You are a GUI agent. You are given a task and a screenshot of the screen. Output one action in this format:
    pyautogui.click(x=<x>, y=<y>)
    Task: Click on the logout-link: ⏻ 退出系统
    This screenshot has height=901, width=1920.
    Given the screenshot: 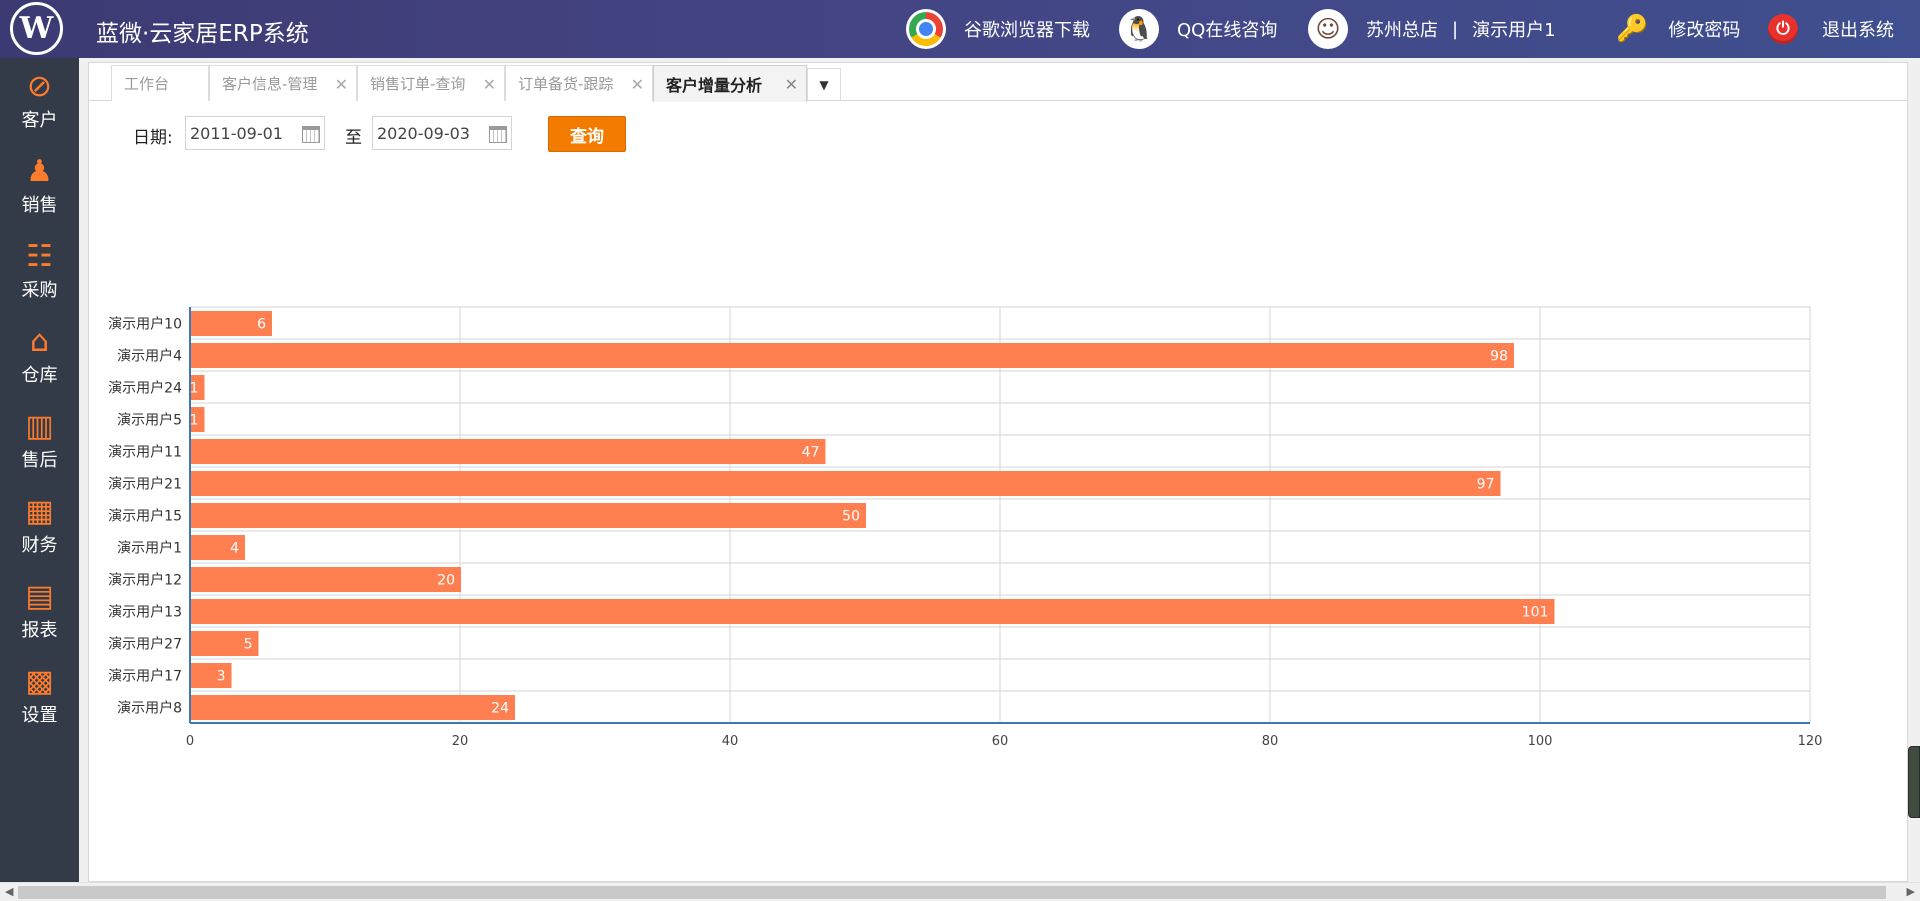 What is the action you would take?
    pyautogui.click(x=1831, y=29)
    